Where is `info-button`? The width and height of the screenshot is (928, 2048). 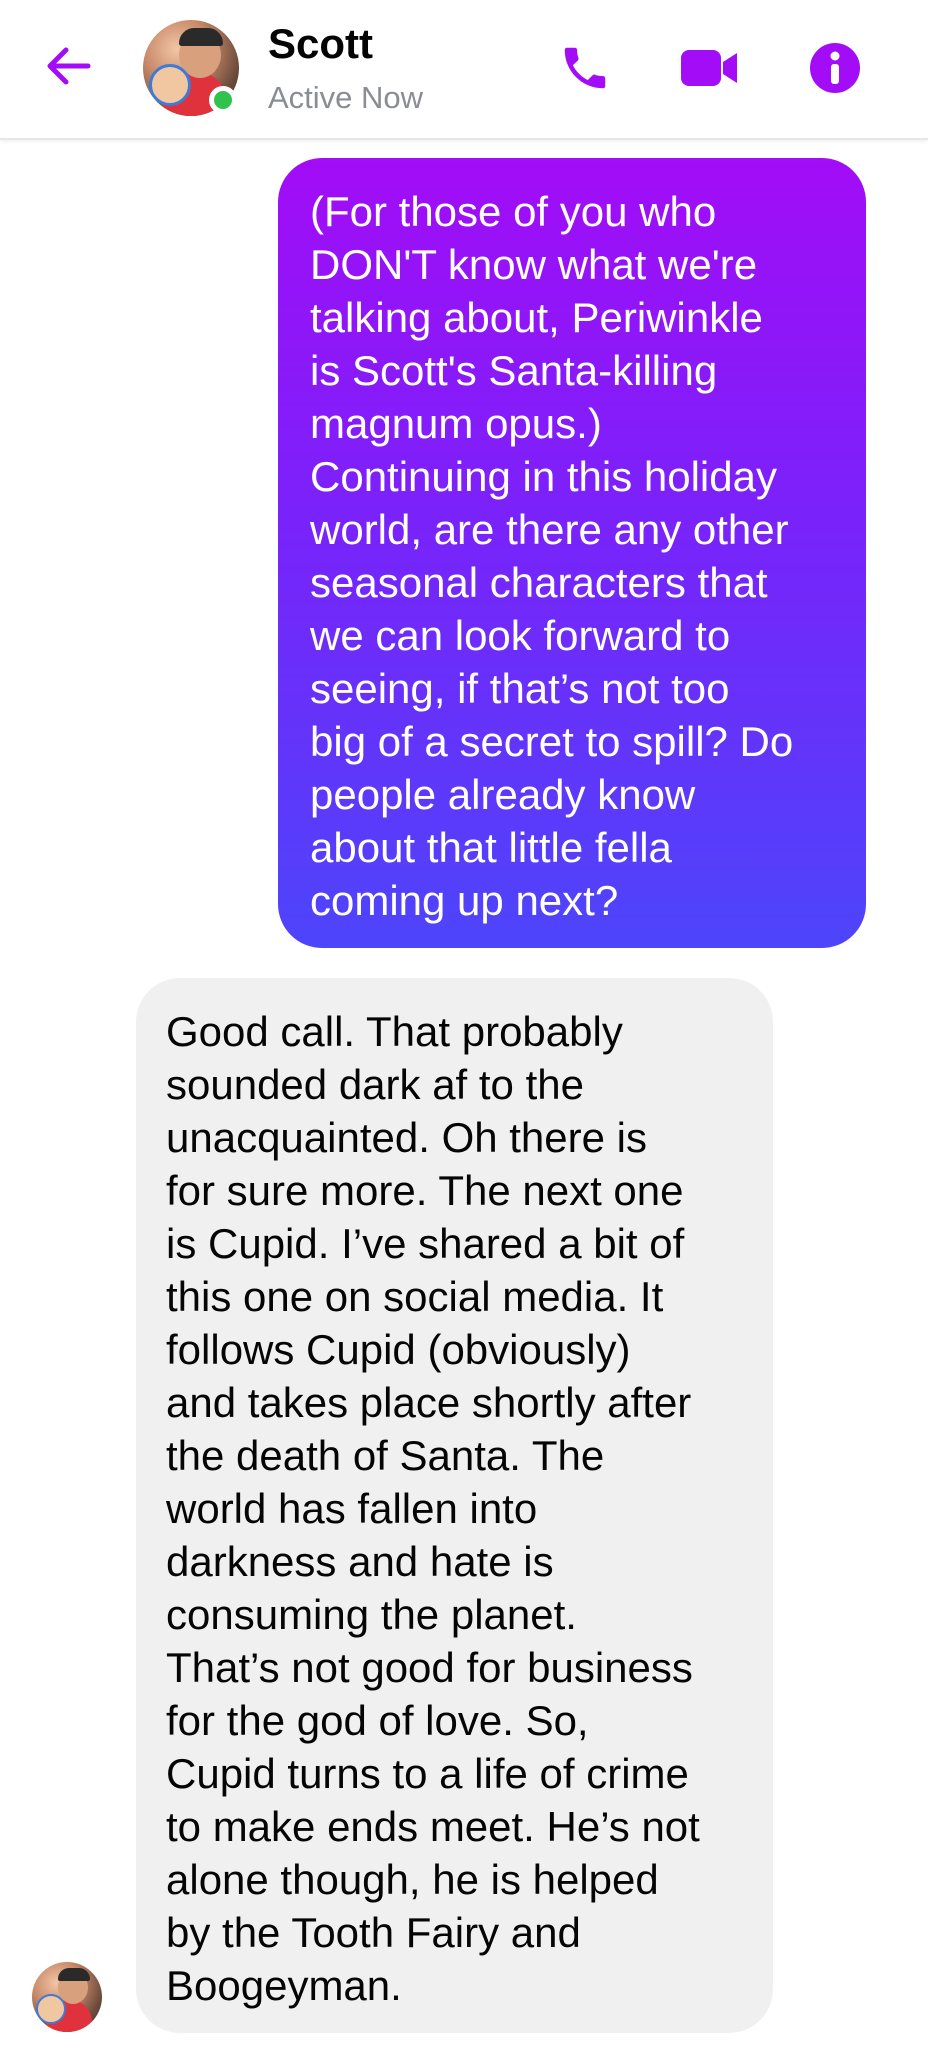
info-button is located at coordinates (835, 68).